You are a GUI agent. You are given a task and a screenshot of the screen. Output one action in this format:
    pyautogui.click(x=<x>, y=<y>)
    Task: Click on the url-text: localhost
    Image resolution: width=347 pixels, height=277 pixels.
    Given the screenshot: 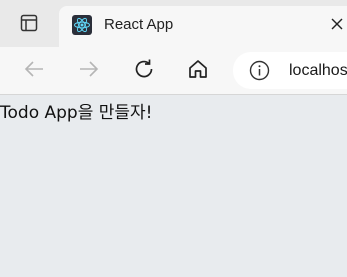 What is the action you would take?
    pyautogui.click(x=318, y=70)
    